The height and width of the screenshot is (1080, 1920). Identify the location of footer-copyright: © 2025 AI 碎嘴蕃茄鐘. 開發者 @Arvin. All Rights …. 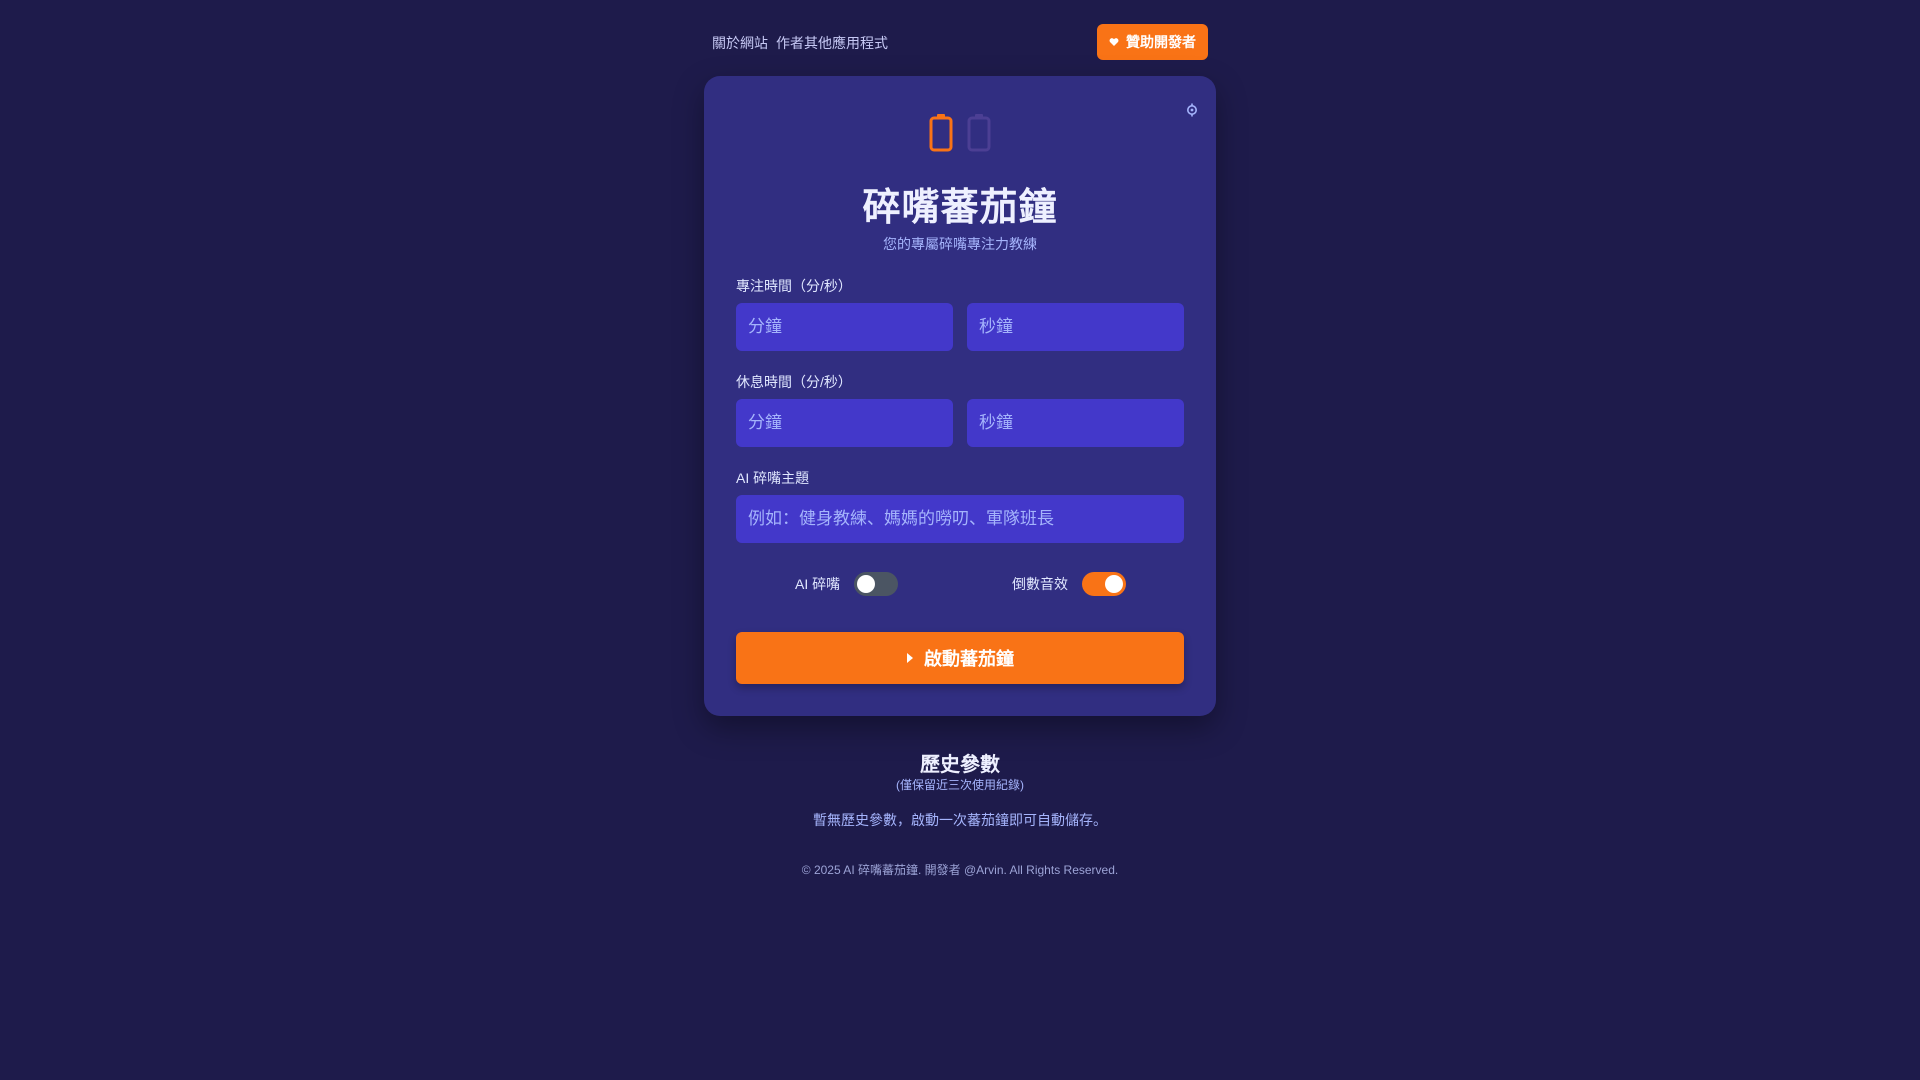
(960, 870).